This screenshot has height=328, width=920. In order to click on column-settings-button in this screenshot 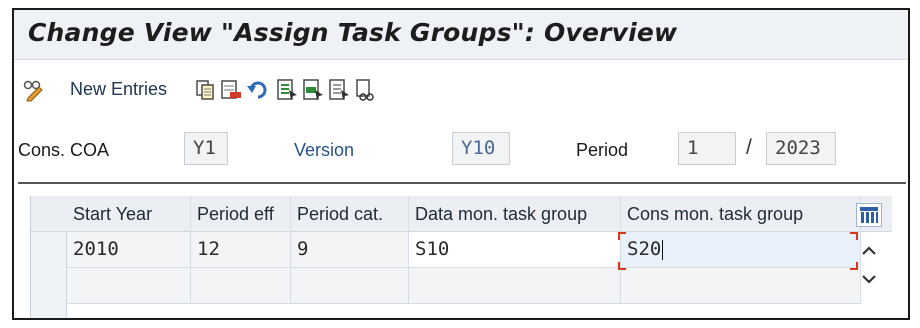, I will do `click(869, 215)`.